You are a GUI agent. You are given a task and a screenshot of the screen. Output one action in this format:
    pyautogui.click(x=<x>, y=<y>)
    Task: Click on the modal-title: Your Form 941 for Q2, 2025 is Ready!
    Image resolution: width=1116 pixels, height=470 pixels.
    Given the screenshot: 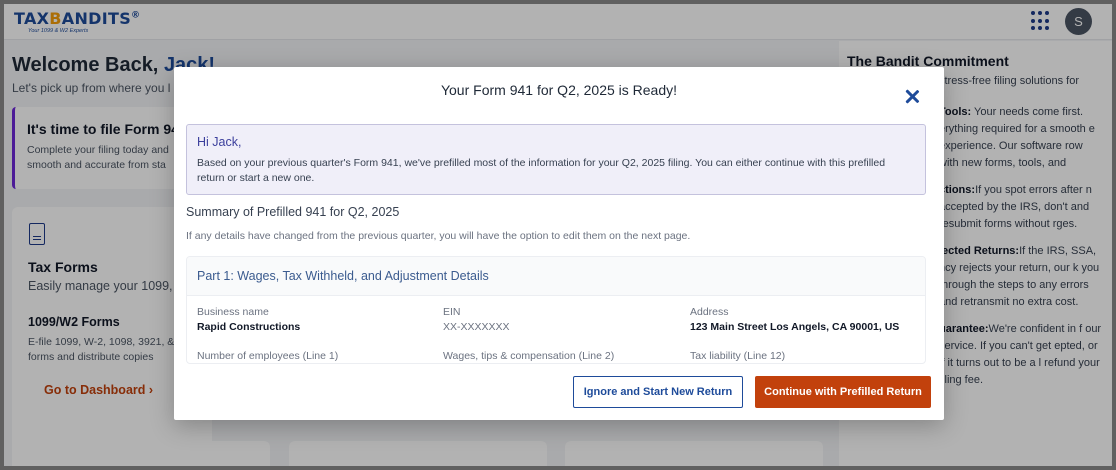 What is the action you would take?
    pyautogui.click(x=559, y=90)
    